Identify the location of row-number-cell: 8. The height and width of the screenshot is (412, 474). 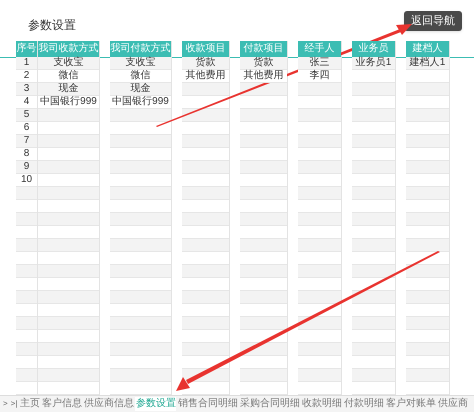
(26, 154).